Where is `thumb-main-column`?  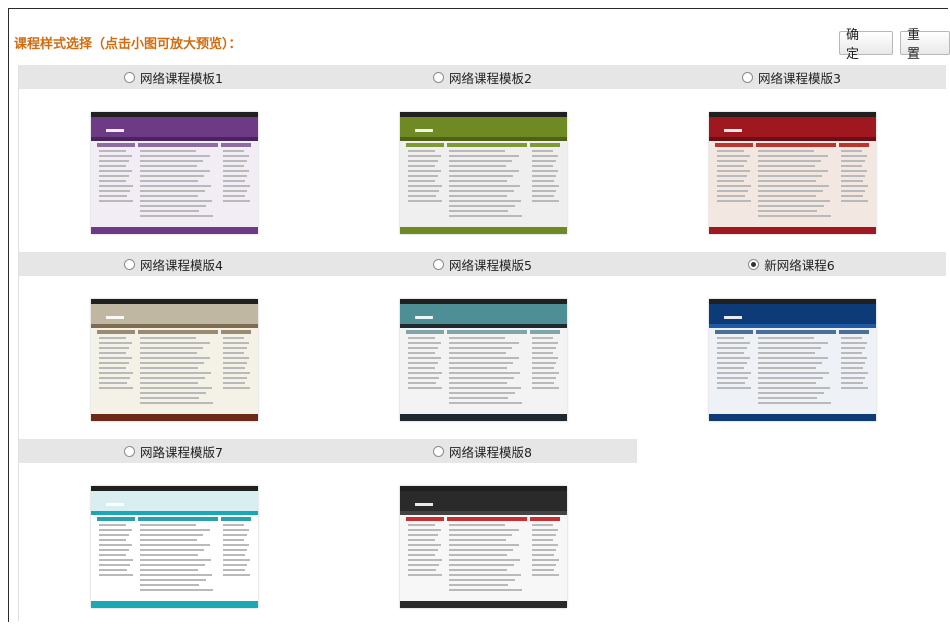 thumb-main-column is located at coordinates (487, 558).